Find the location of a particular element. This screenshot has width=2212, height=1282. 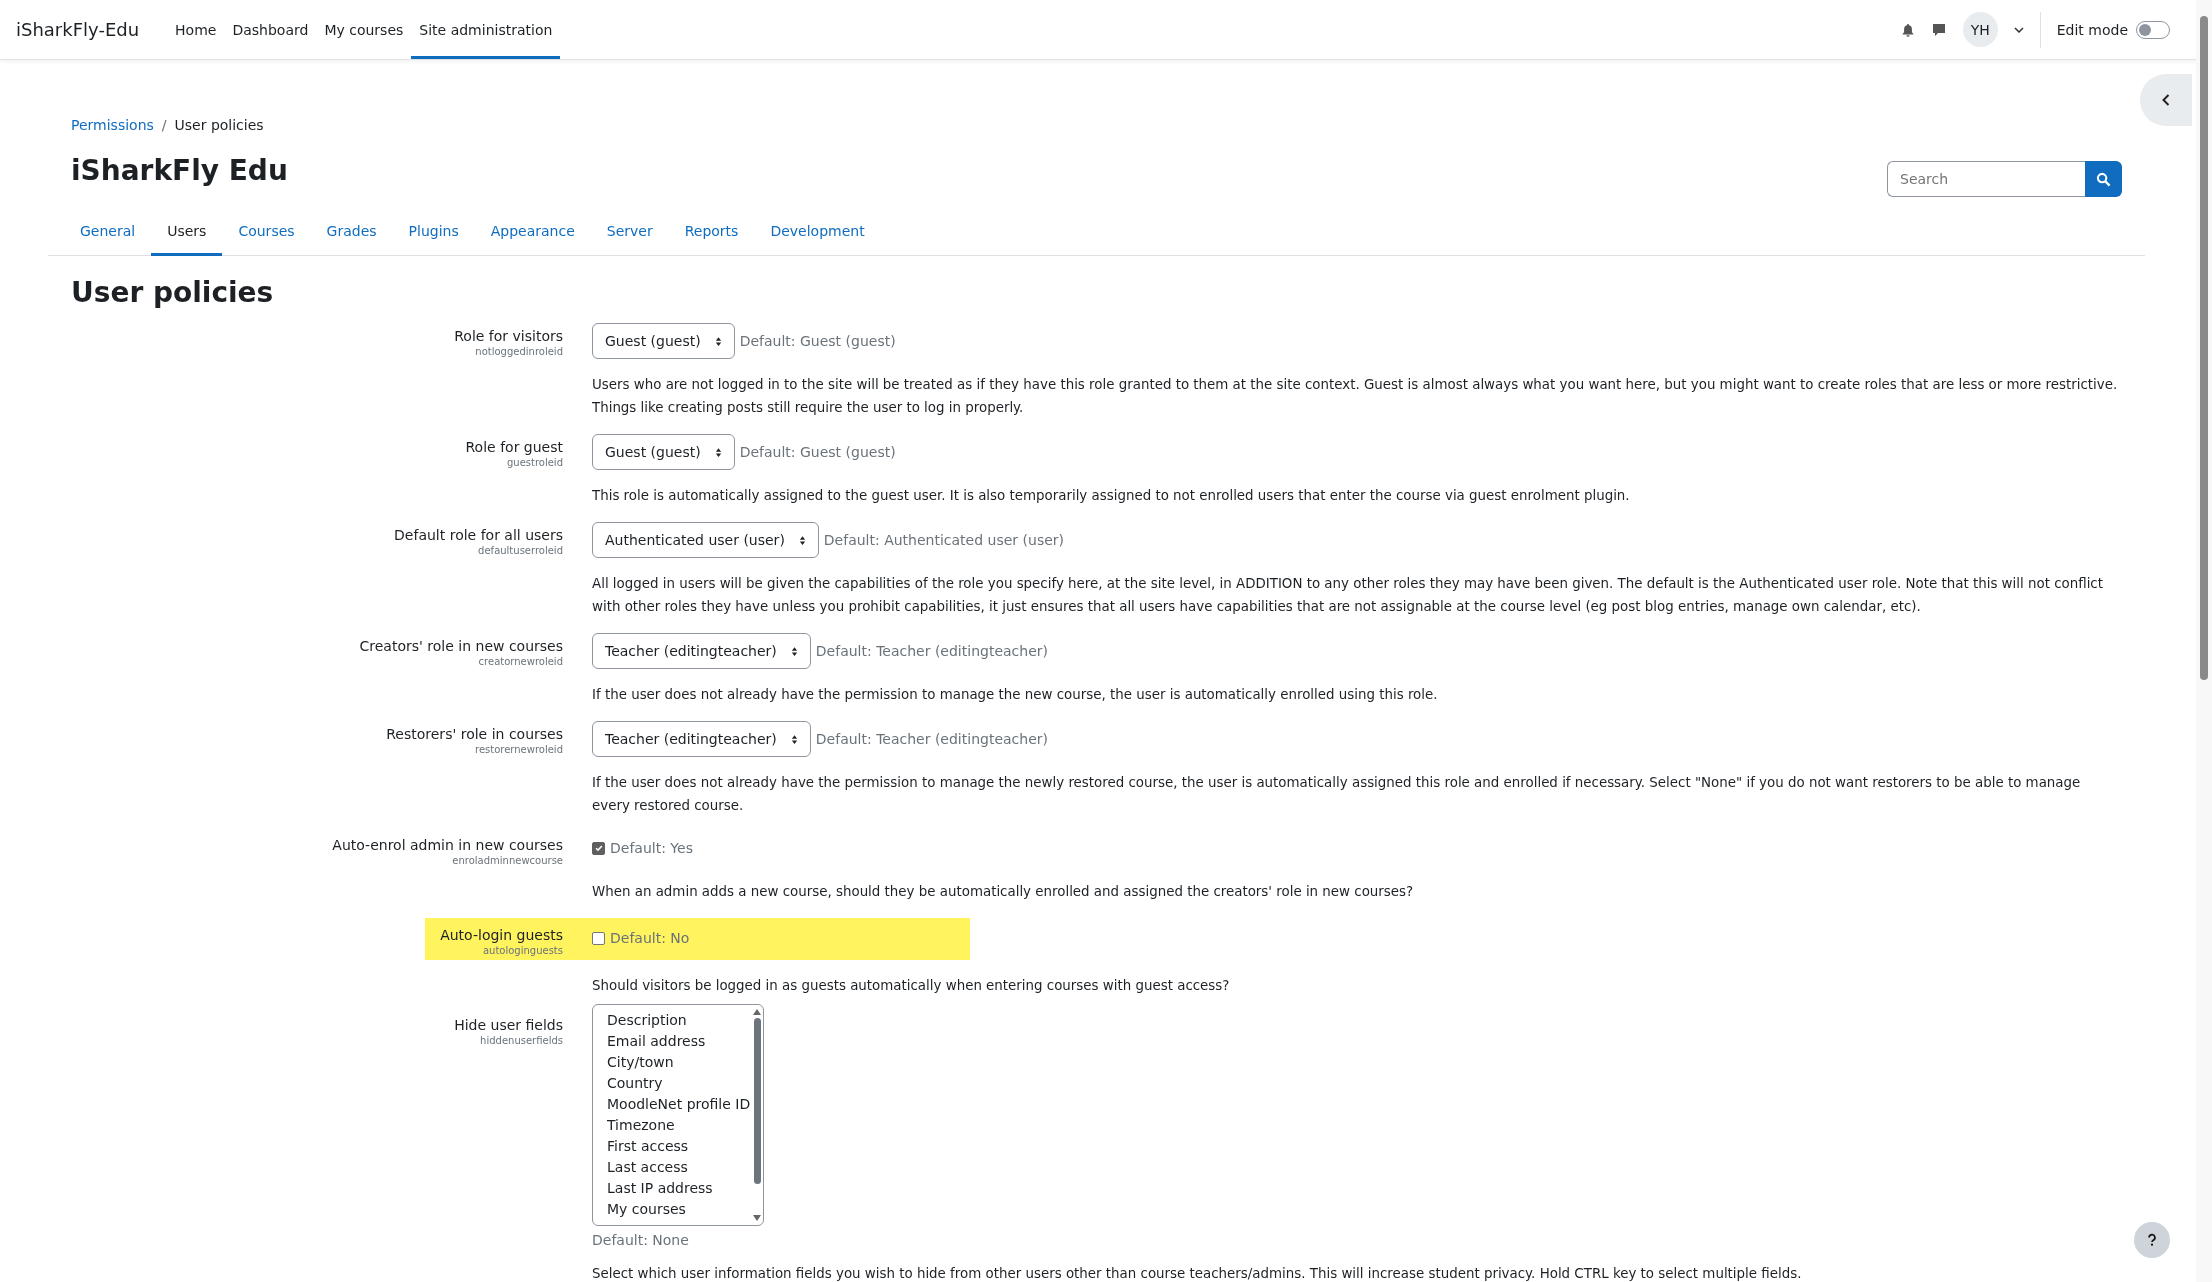

tab: Reports is located at coordinates (711, 236).